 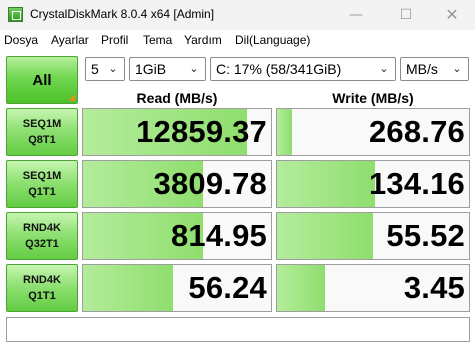 I want to click on read-result-seq1m-q1t1: 3809.78, so click(x=177, y=184).